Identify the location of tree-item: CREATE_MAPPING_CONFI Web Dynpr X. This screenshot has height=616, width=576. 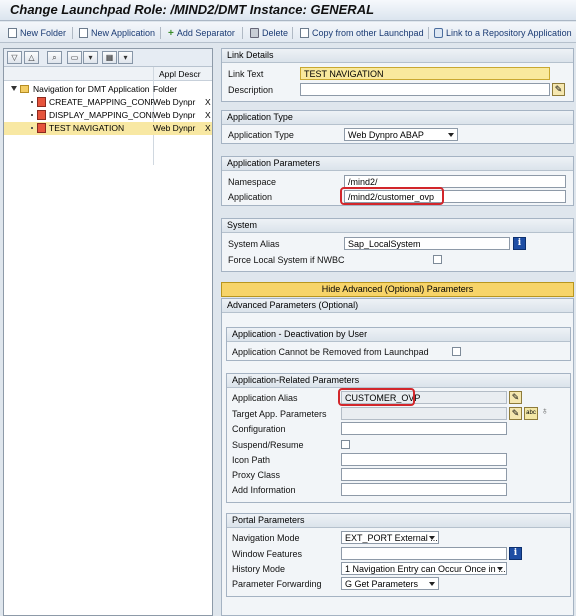
(108, 102).